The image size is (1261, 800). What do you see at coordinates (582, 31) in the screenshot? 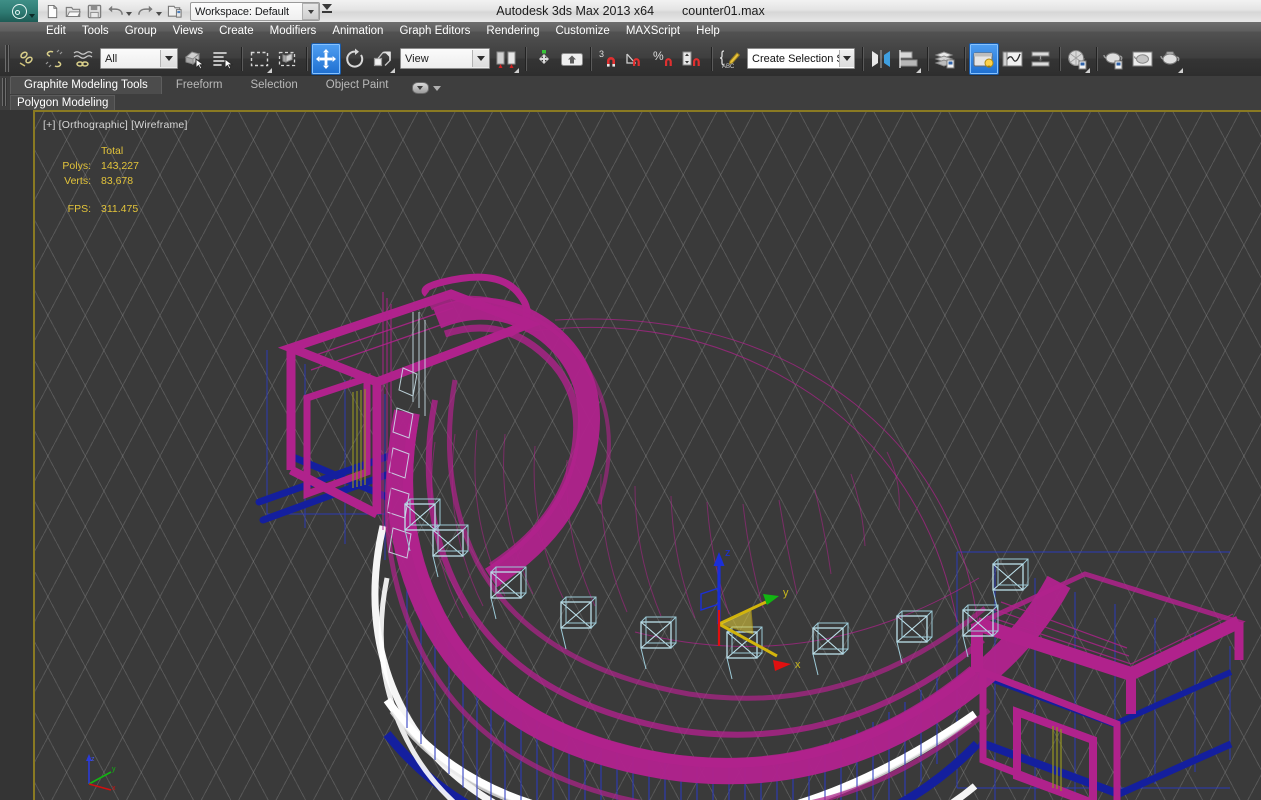
I see `menu-item-customize: Customize` at bounding box center [582, 31].